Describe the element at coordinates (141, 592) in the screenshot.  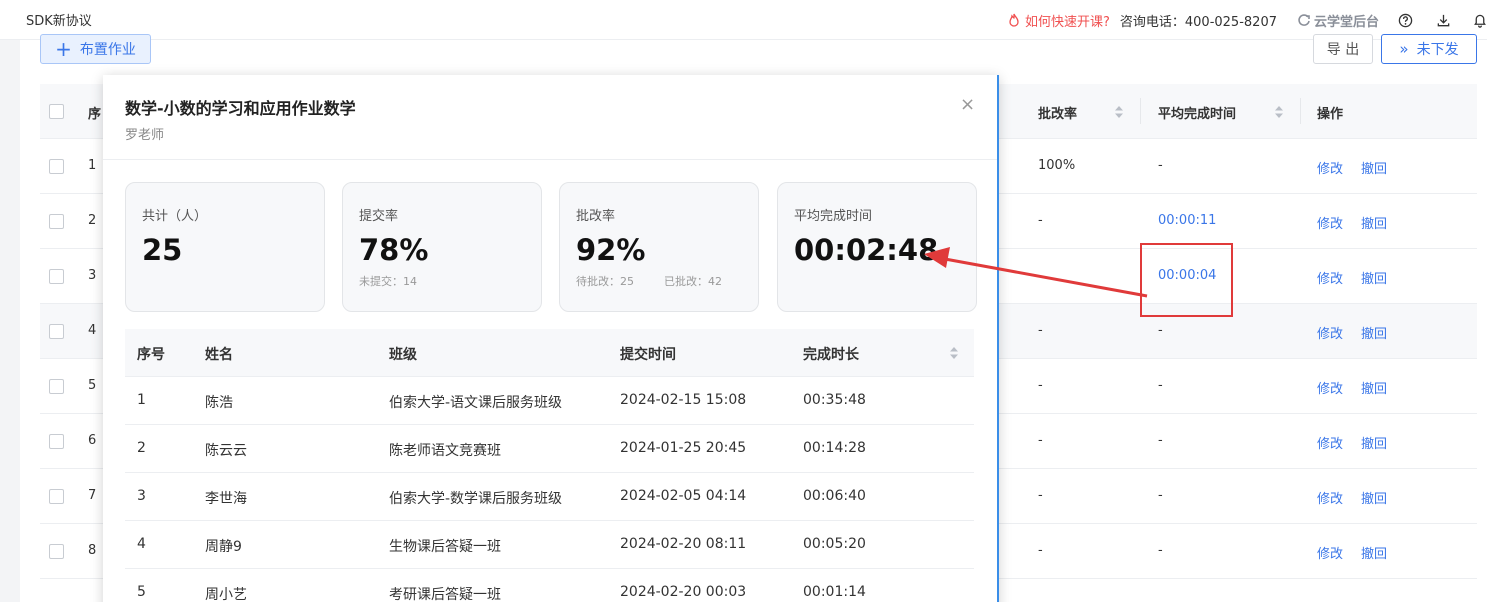
I see `cell-seq: 5` at that location.